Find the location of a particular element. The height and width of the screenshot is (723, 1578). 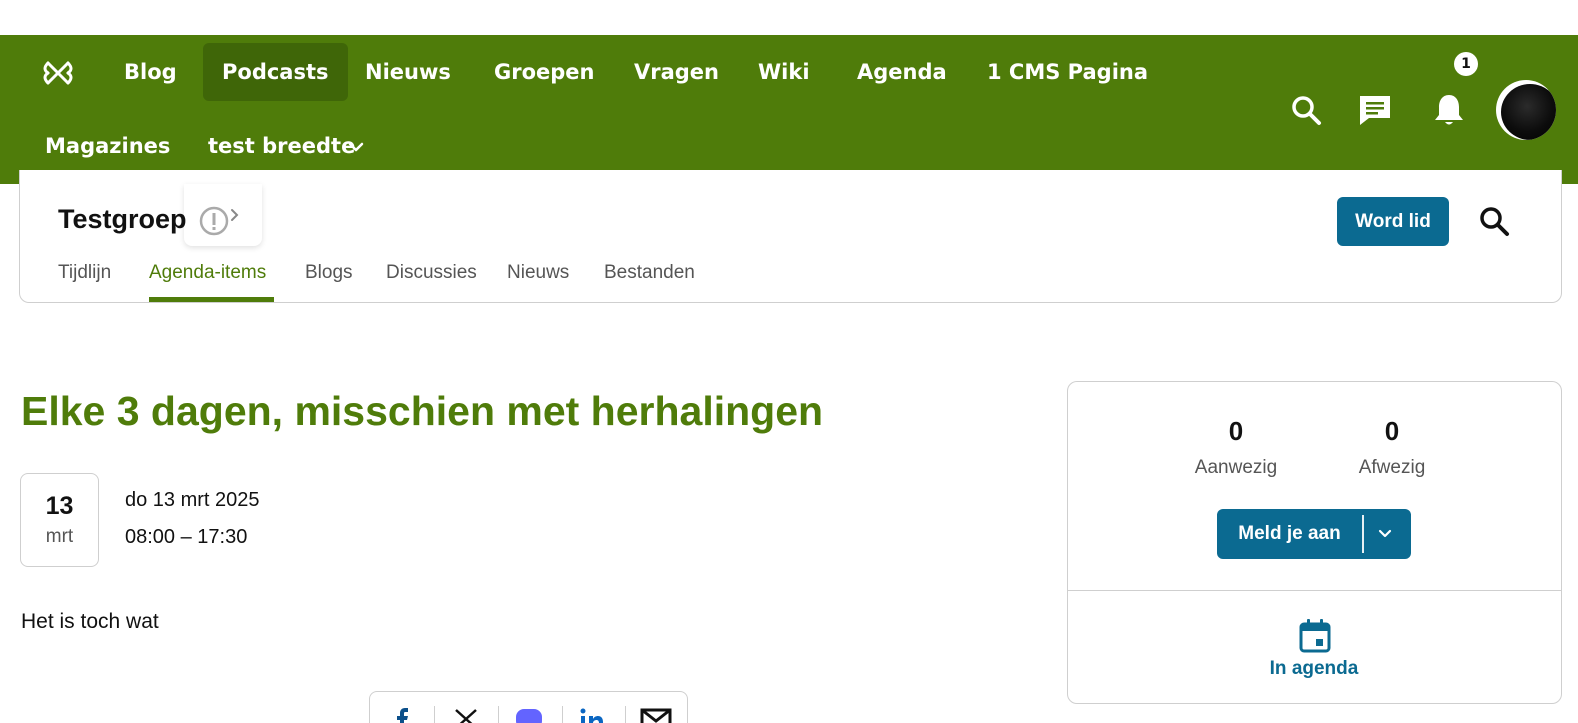

nav-item-vragen: Vragen is located at coordinates (676, 72).